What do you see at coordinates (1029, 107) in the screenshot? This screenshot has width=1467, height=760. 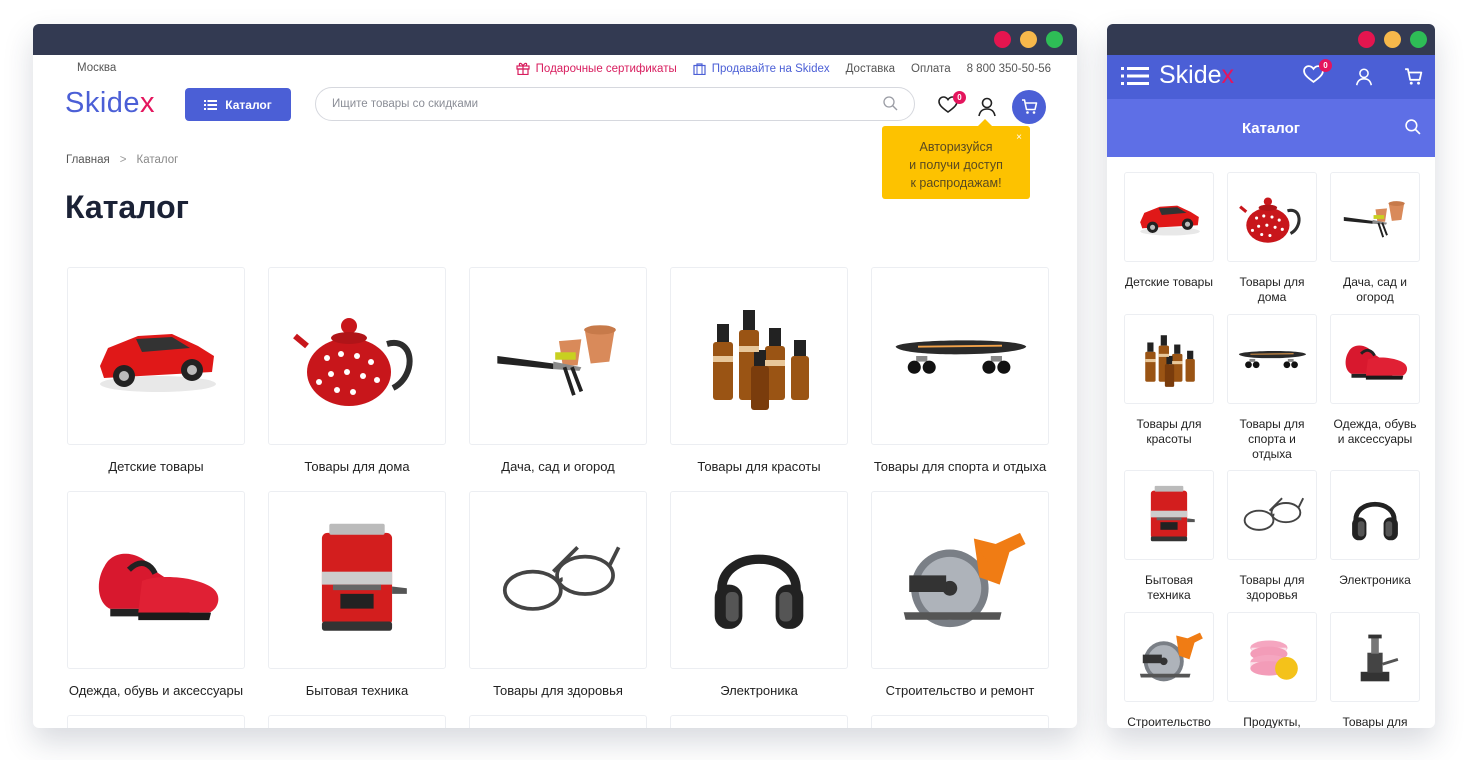 I see `cart-button` at bounding box center [1029, 107].